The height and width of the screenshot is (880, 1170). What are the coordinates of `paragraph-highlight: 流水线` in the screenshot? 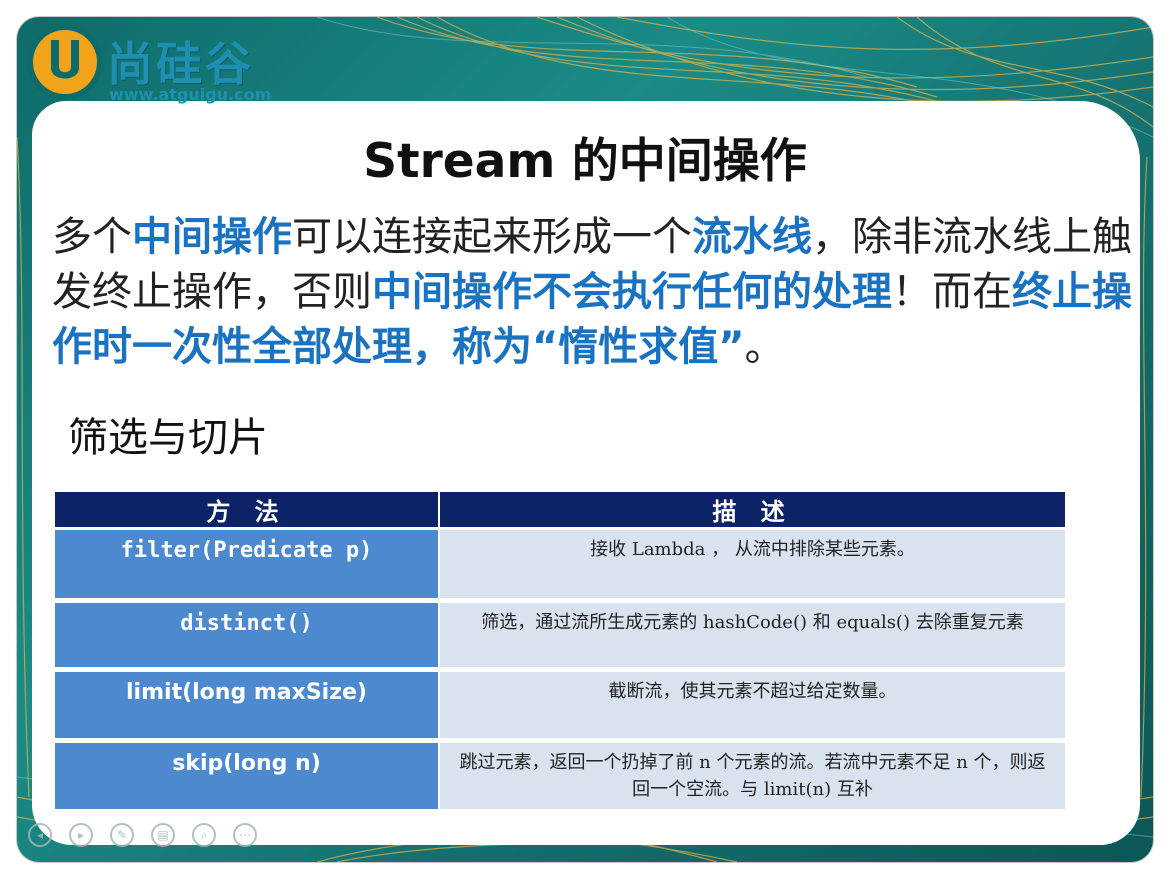 It's located at (752, 237).